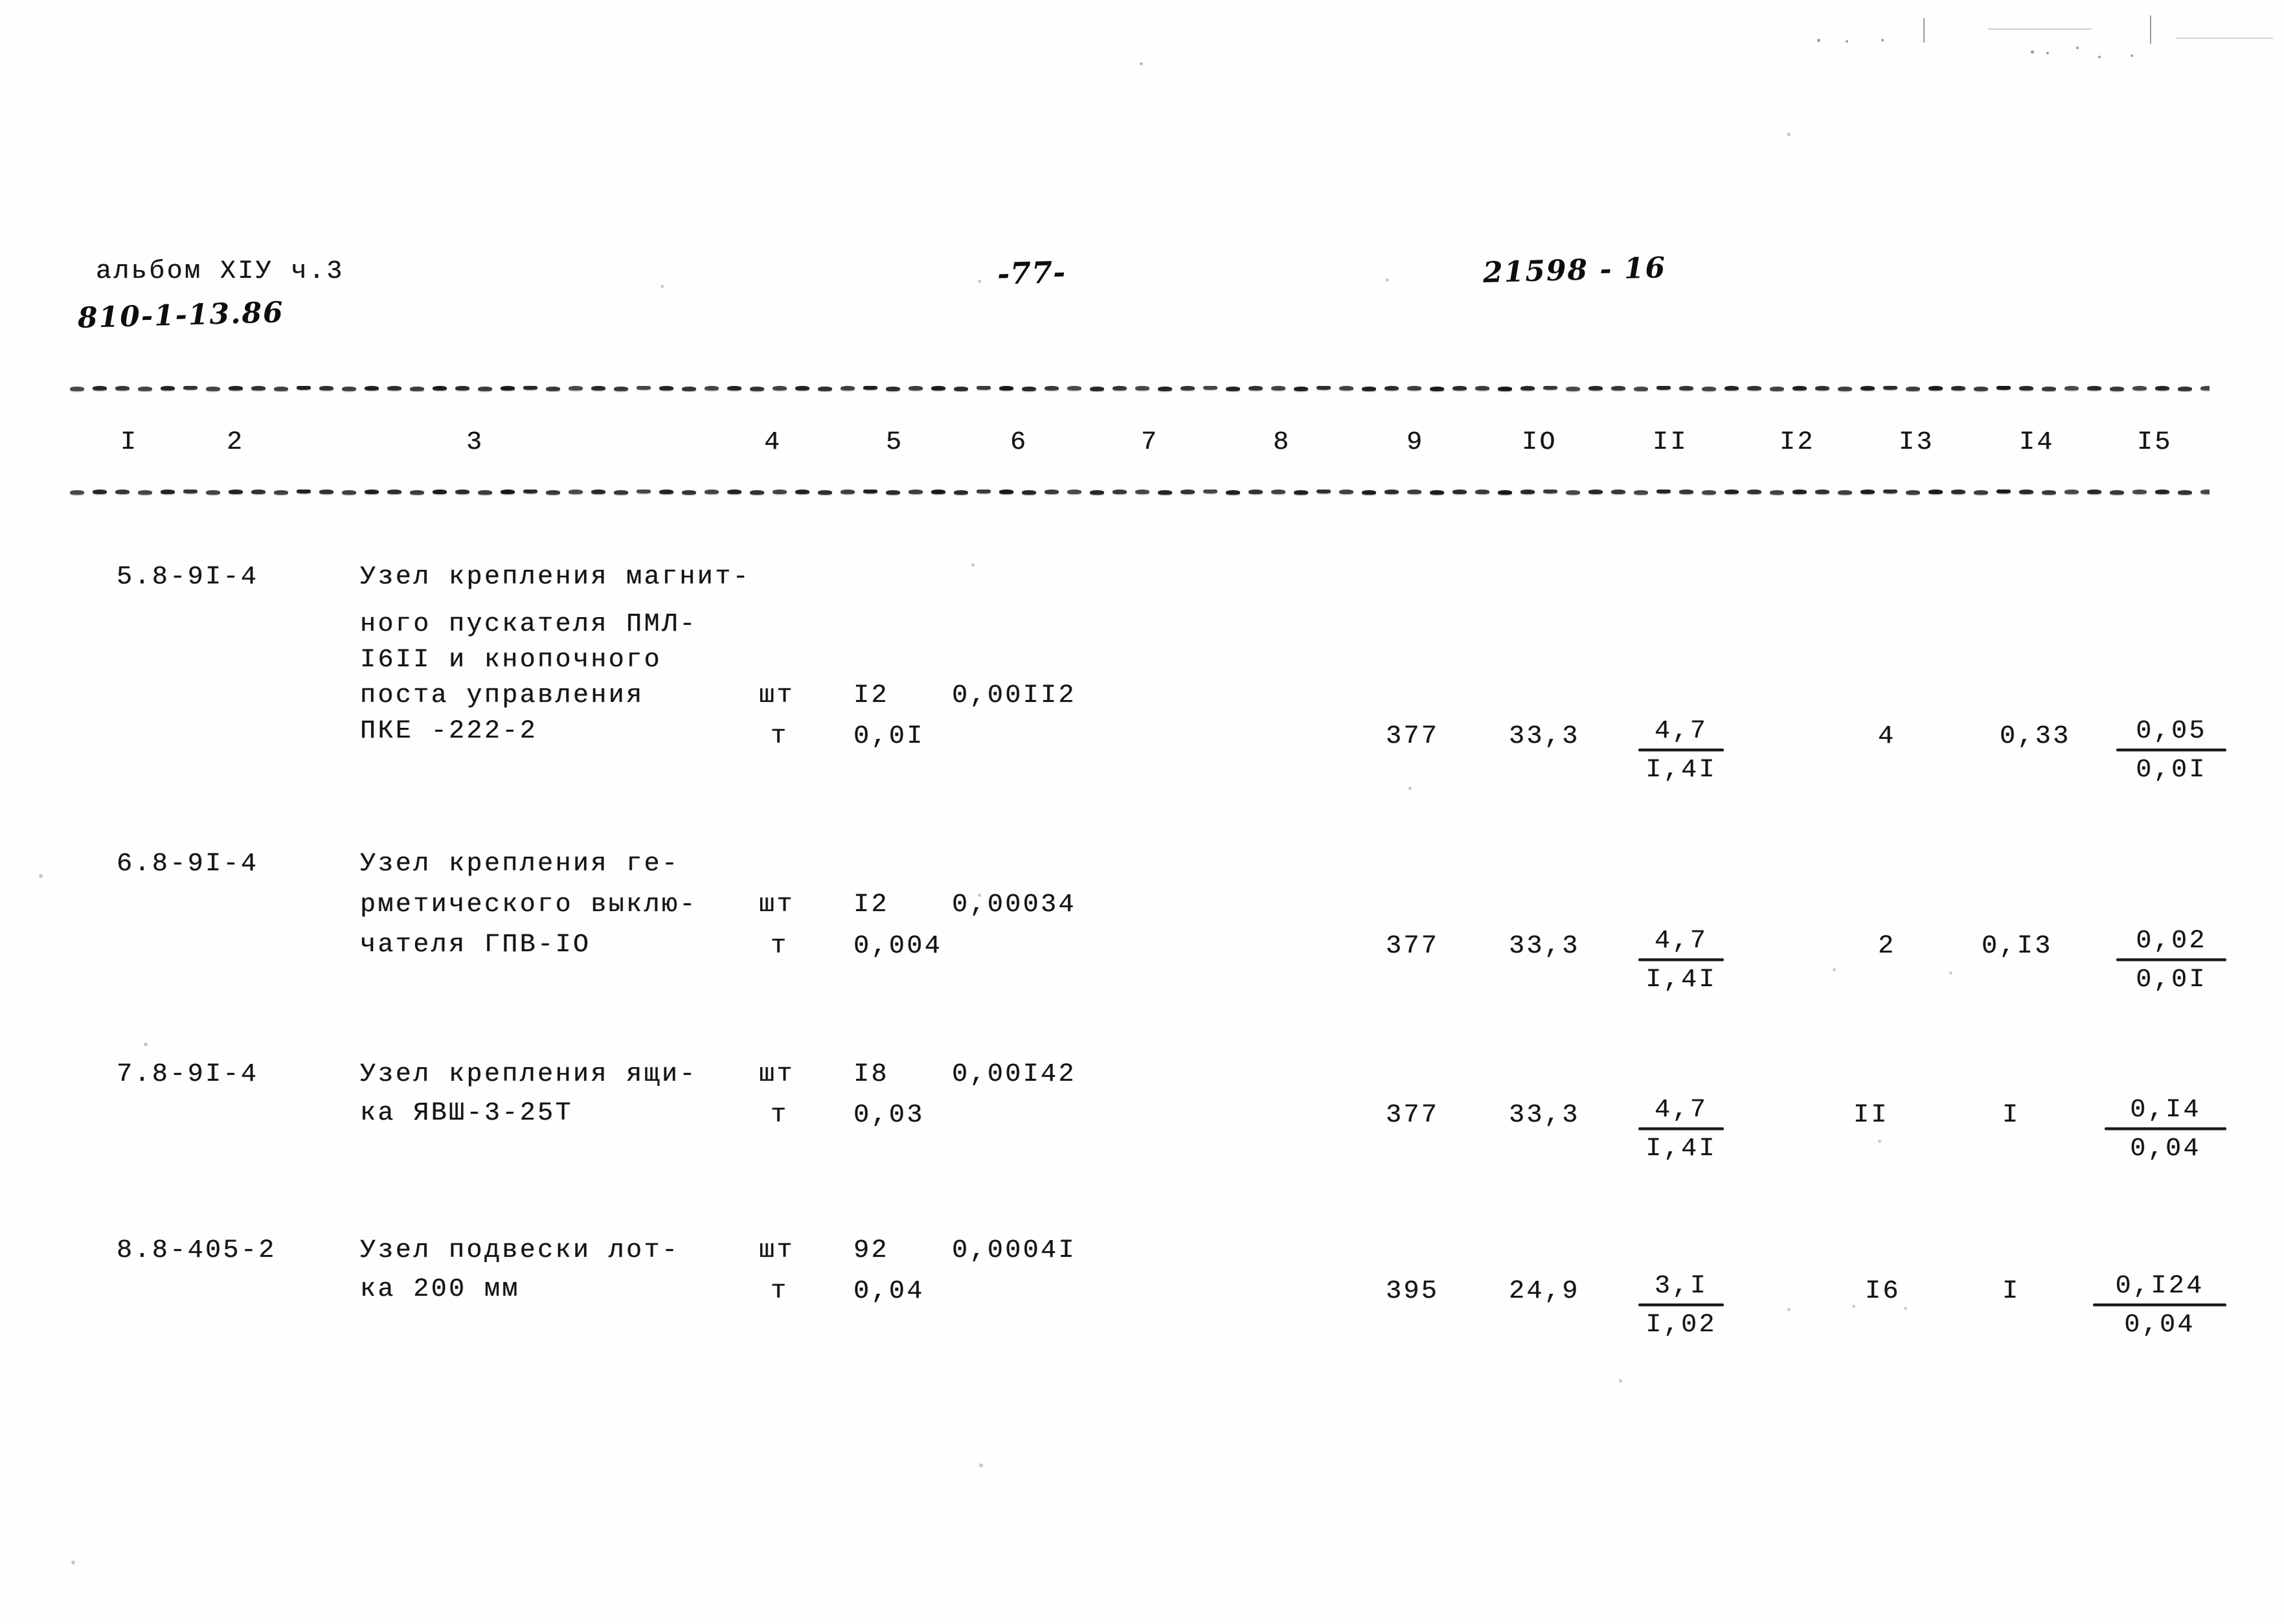 Image resolution: width=2284 pixels, height=1624 pixels. What do you see at coordinates (529, 624) in the screenshot?
I see `row-description-line: ного пускателя ПМЛ-` at bounding box center [529, 624].